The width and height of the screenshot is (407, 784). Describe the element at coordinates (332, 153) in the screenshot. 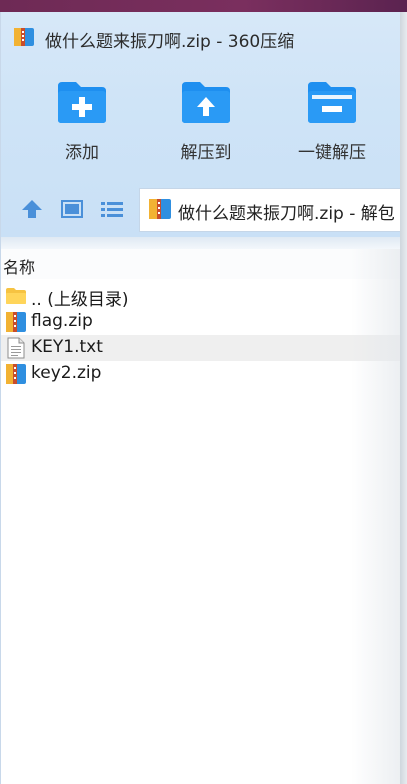

I see `one-click-extract-label: 一键解压` at that location.